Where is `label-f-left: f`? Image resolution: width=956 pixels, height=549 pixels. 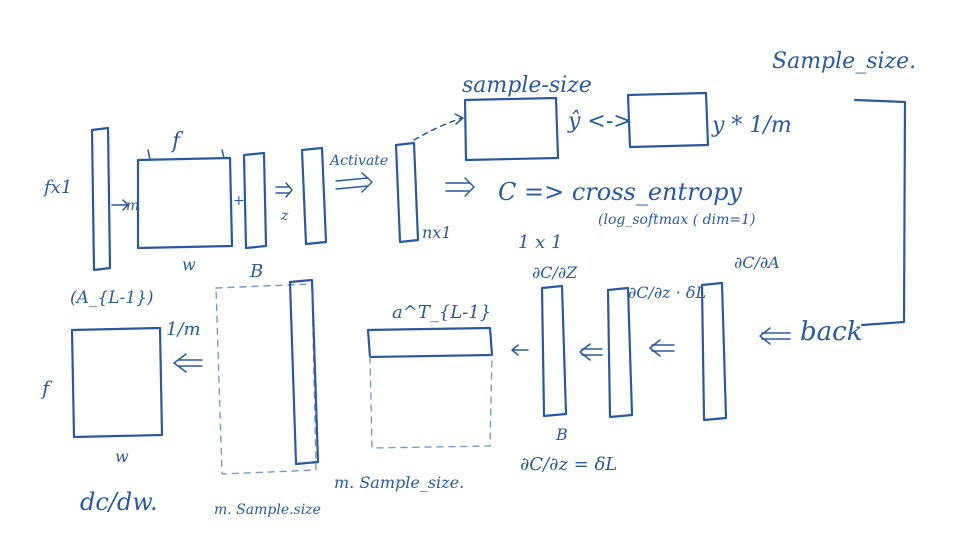 label-f-left: f is located at coordinates (46, 388).